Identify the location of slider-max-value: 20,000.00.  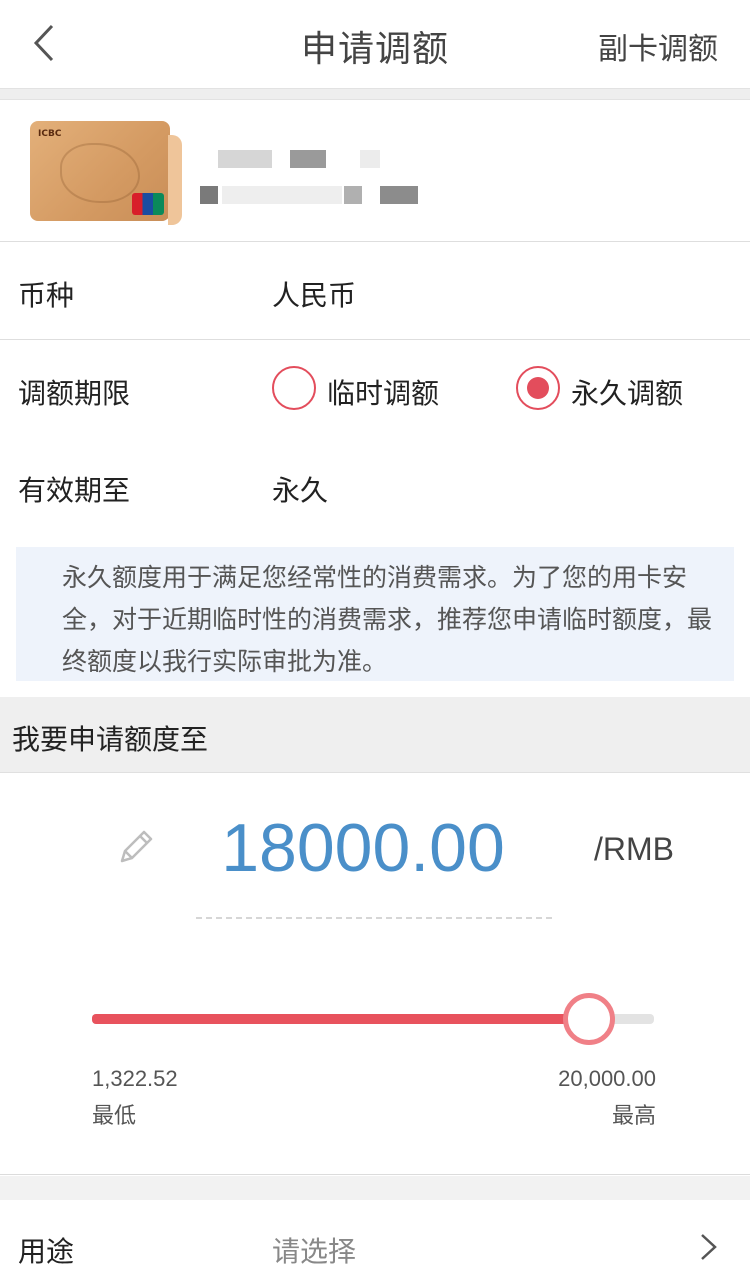
(607, 1078).